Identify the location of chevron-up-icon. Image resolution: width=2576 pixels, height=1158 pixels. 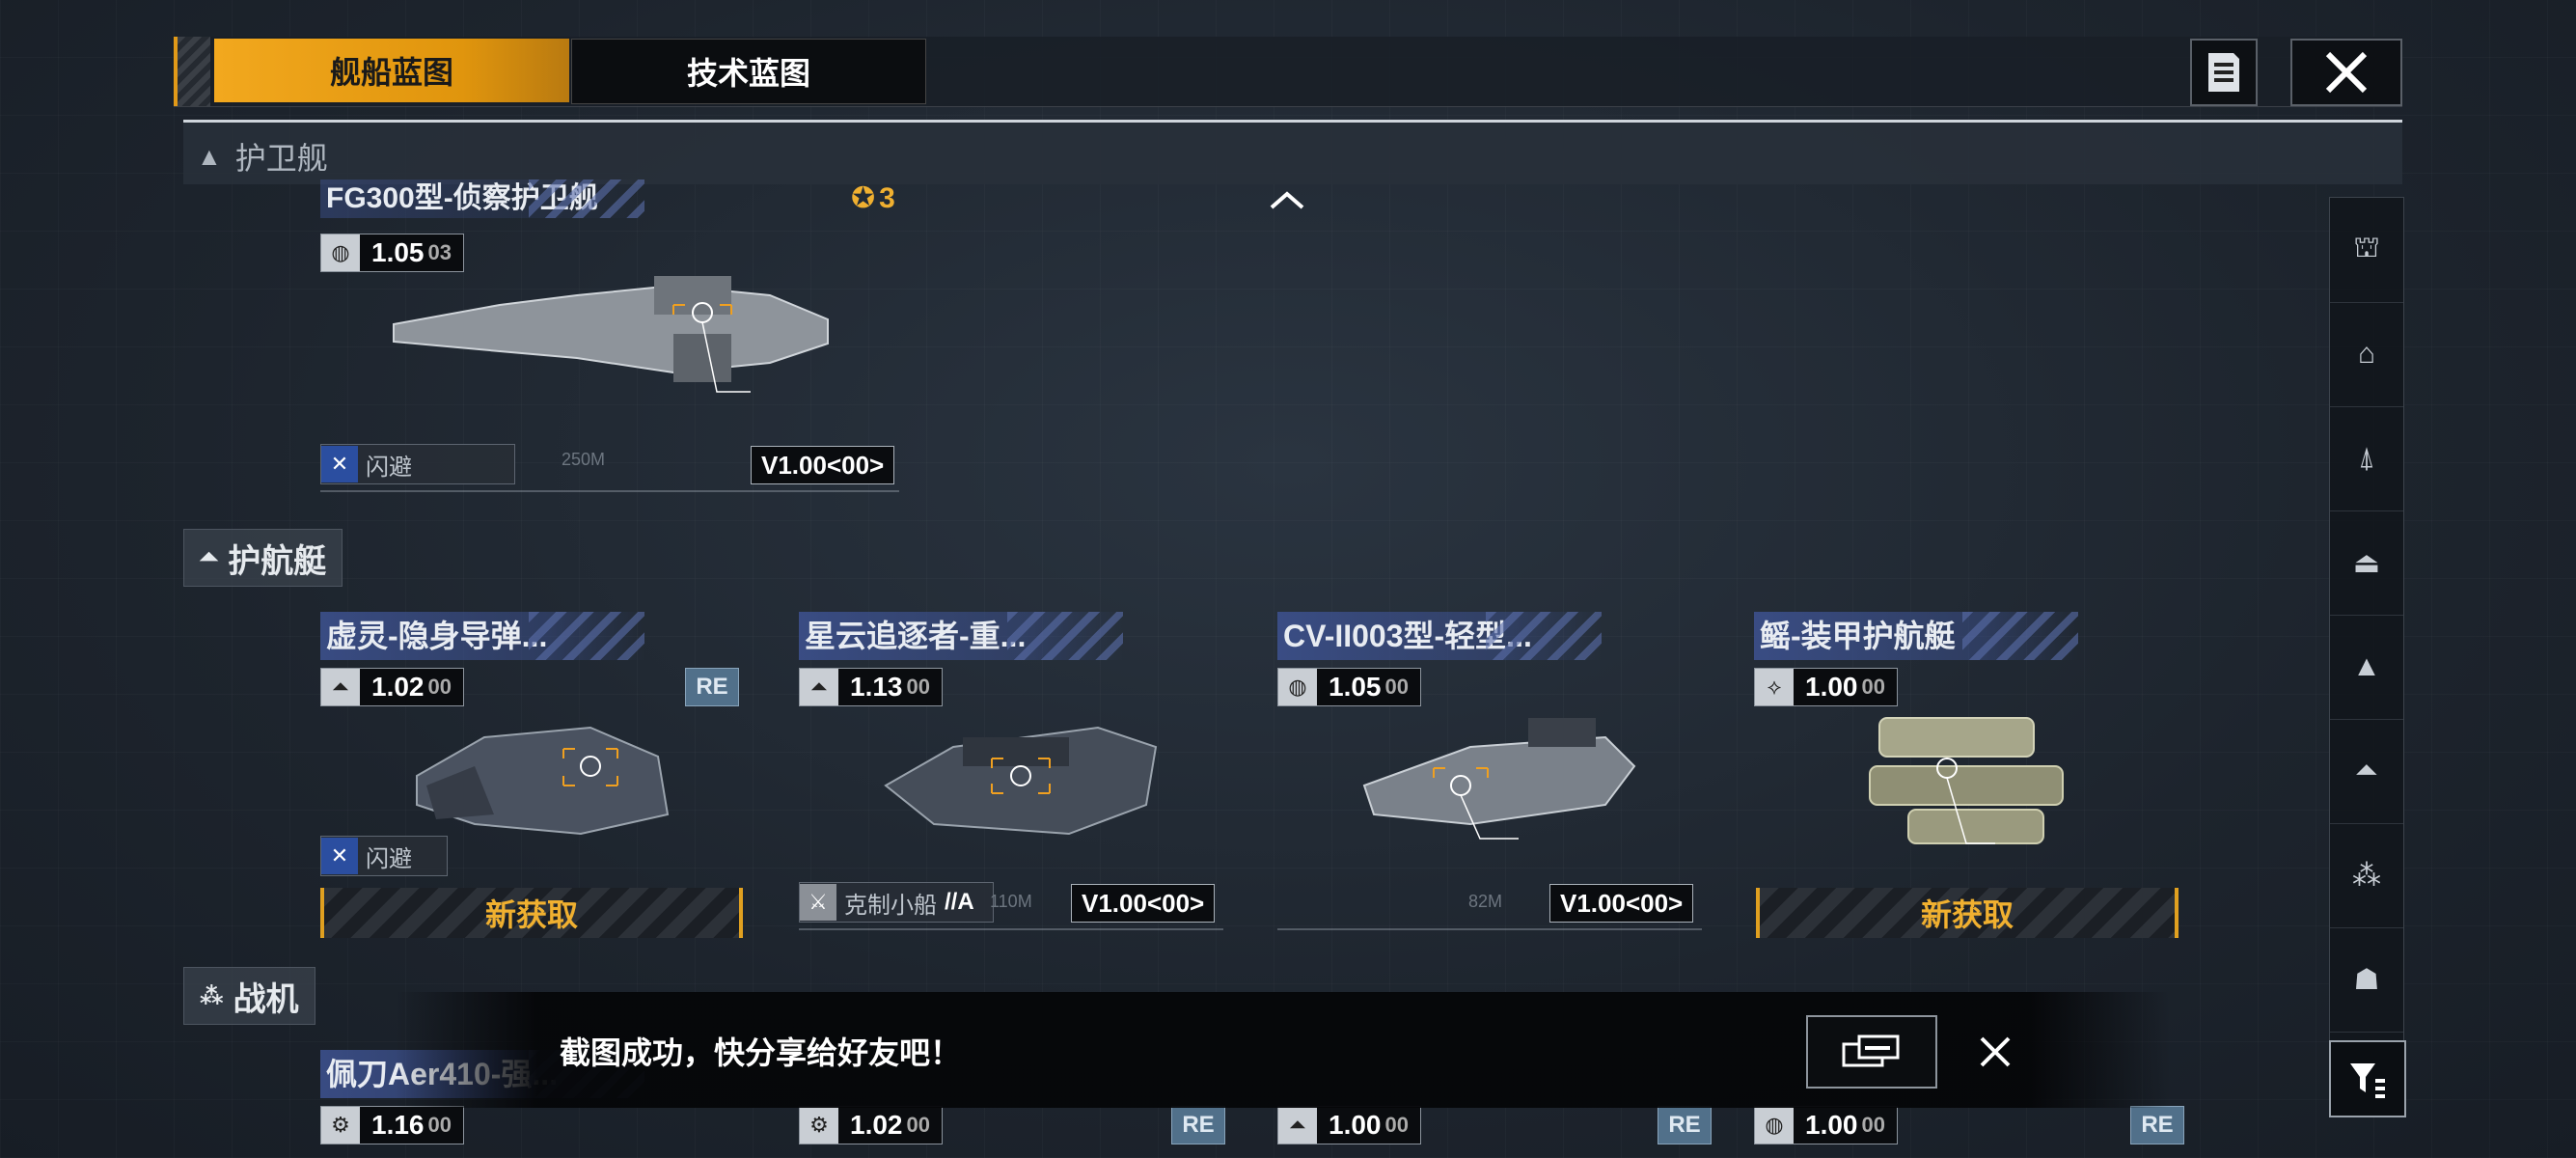
(1287, 200).